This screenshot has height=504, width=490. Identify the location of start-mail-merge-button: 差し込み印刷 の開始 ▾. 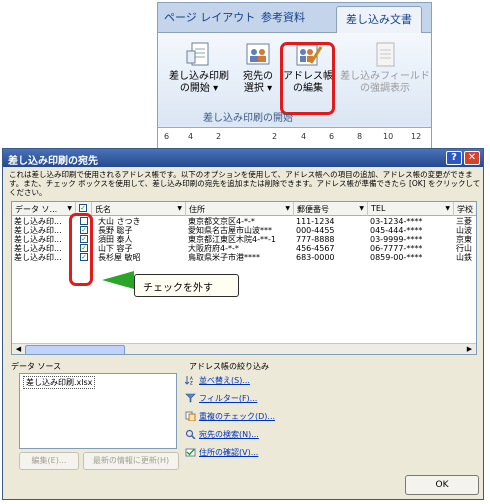
(199, 72).